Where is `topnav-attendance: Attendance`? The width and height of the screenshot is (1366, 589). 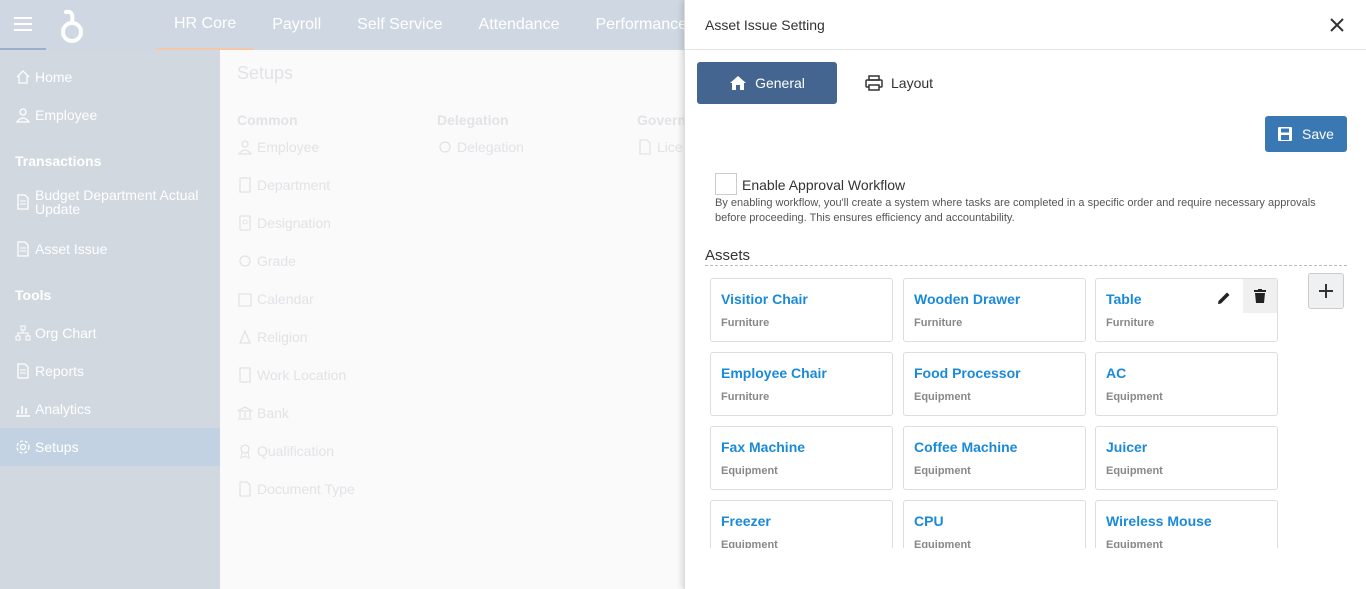
topnav-attendance: Attendance is located at coordinates (519, 25).